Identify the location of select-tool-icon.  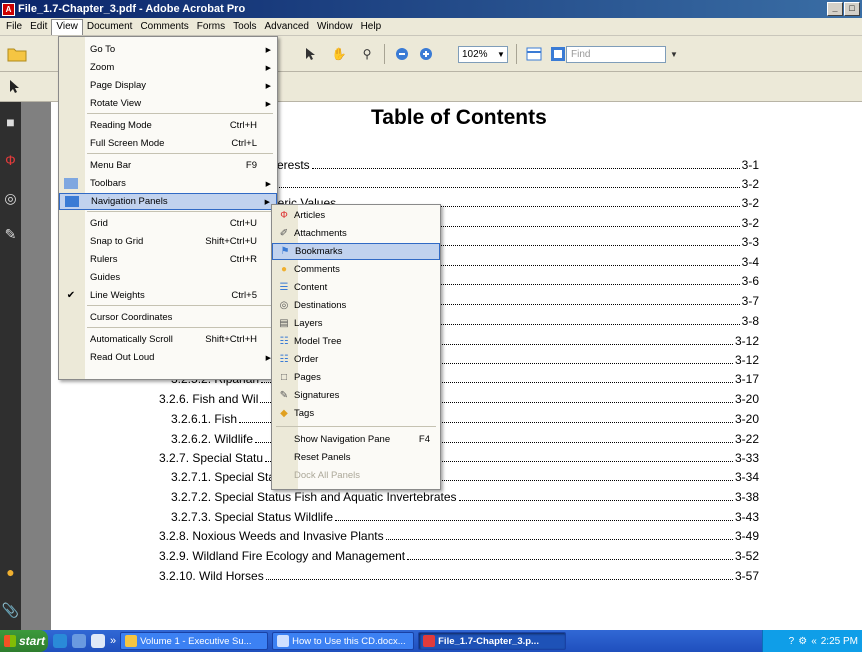
(311, 54).